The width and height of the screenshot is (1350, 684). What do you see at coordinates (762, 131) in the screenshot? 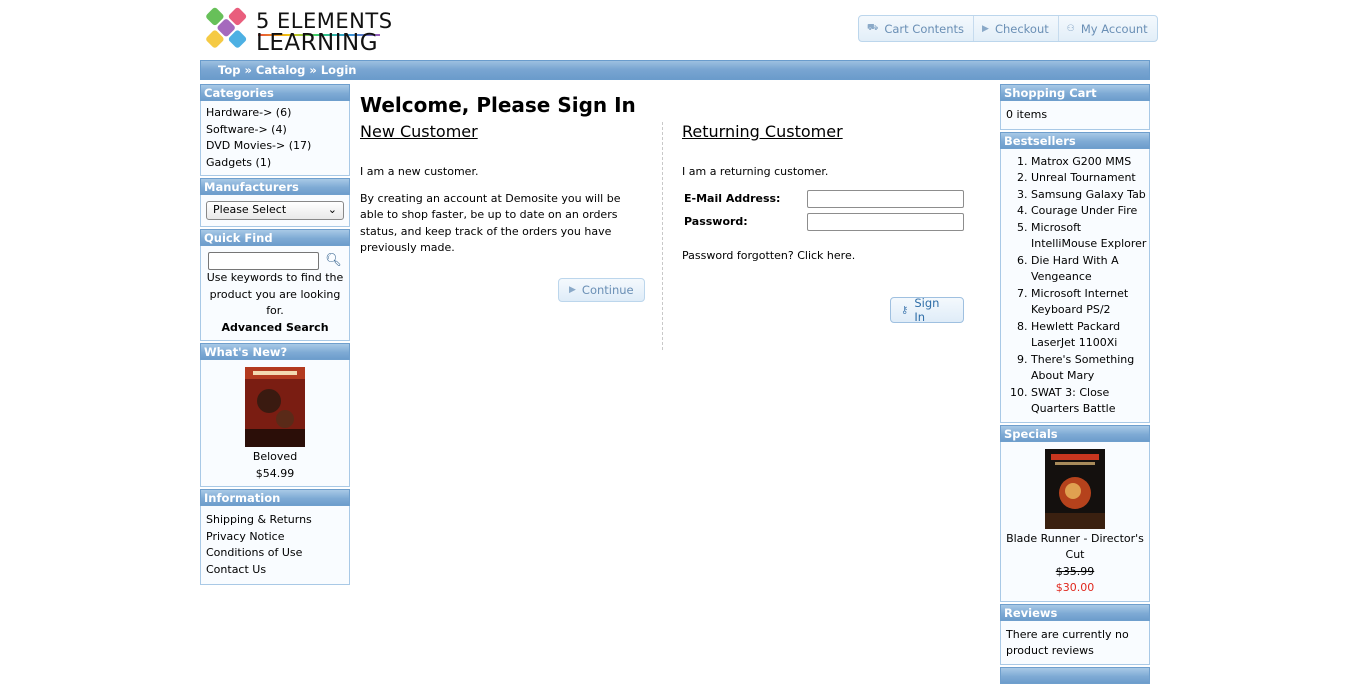
I see `returning-customer-title: Returning Customer` at bounding box center [762, 131].